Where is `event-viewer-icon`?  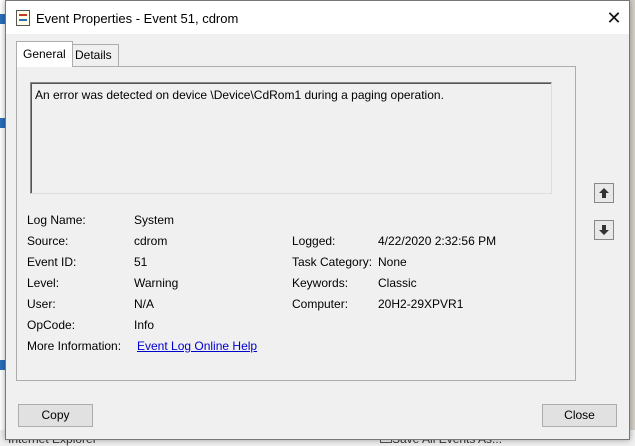 event-viewer-icon is located at coordinates (23, 18).